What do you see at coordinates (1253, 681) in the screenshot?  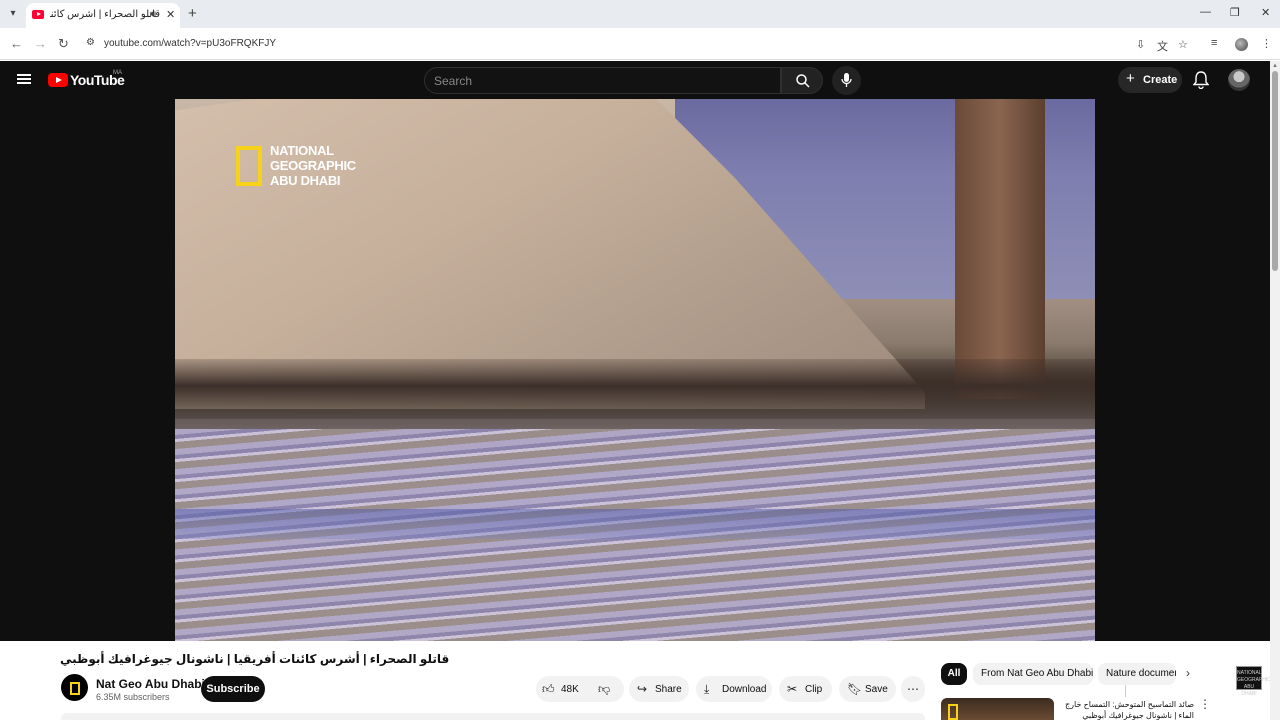 I see `channel-watermark: NATIONAL GEOGRAPHIC ABU DHABI` at bounding box center [1253, 681].